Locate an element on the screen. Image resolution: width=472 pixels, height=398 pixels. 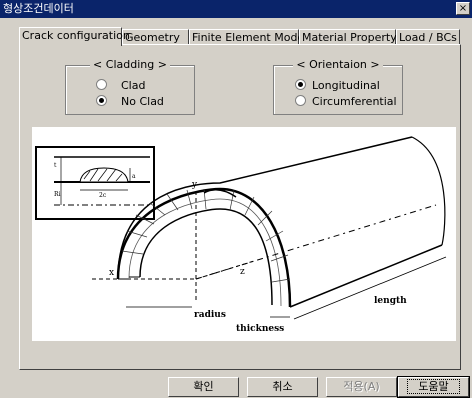
orientation-legend: < Orientaion > is located at coordinates (338, 64).